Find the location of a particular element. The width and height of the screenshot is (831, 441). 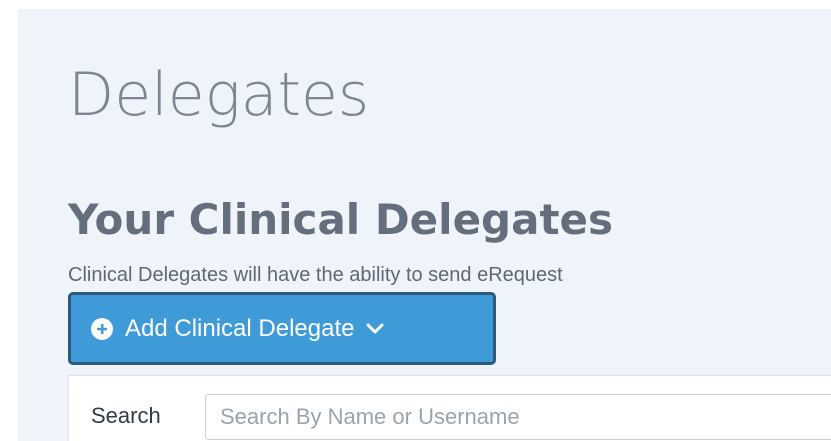

plus-circle-icon is located at coordinates (102, 328).